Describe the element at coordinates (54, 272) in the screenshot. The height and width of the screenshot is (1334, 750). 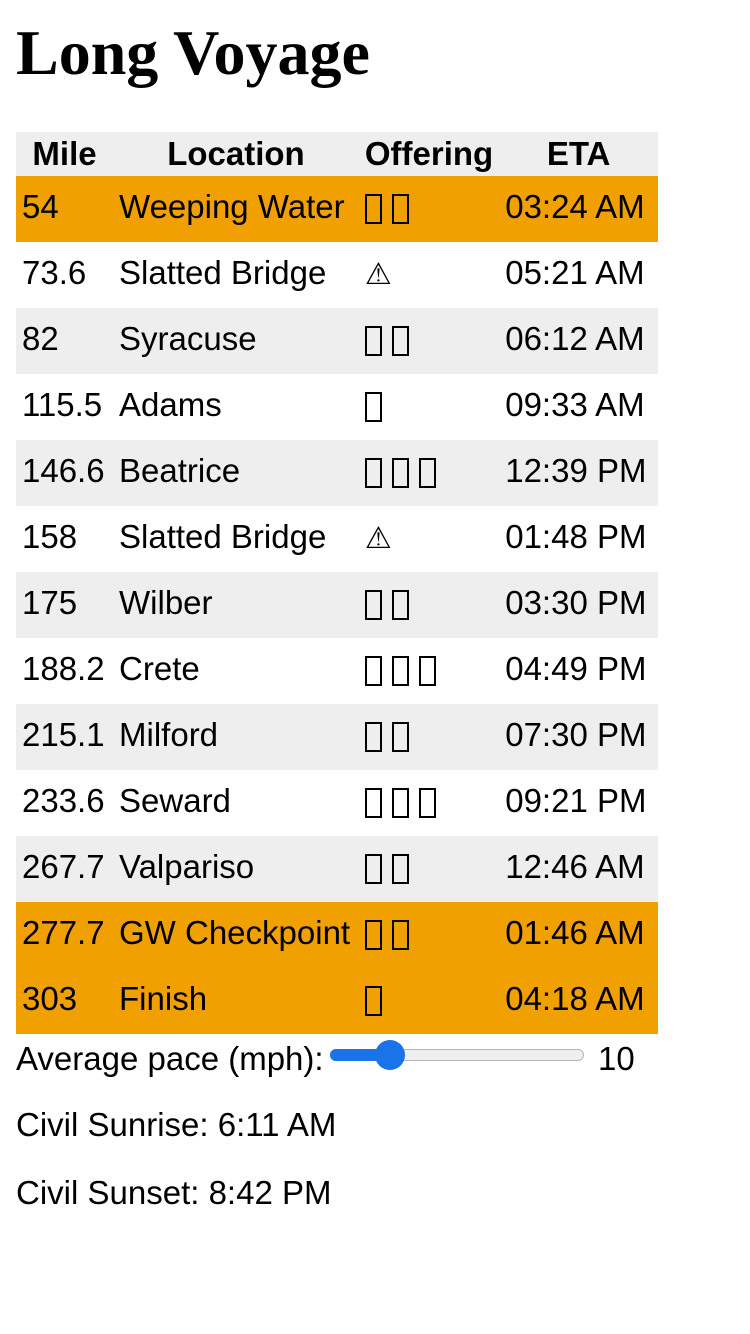
I see `cell-mile: 73.6` at that location.